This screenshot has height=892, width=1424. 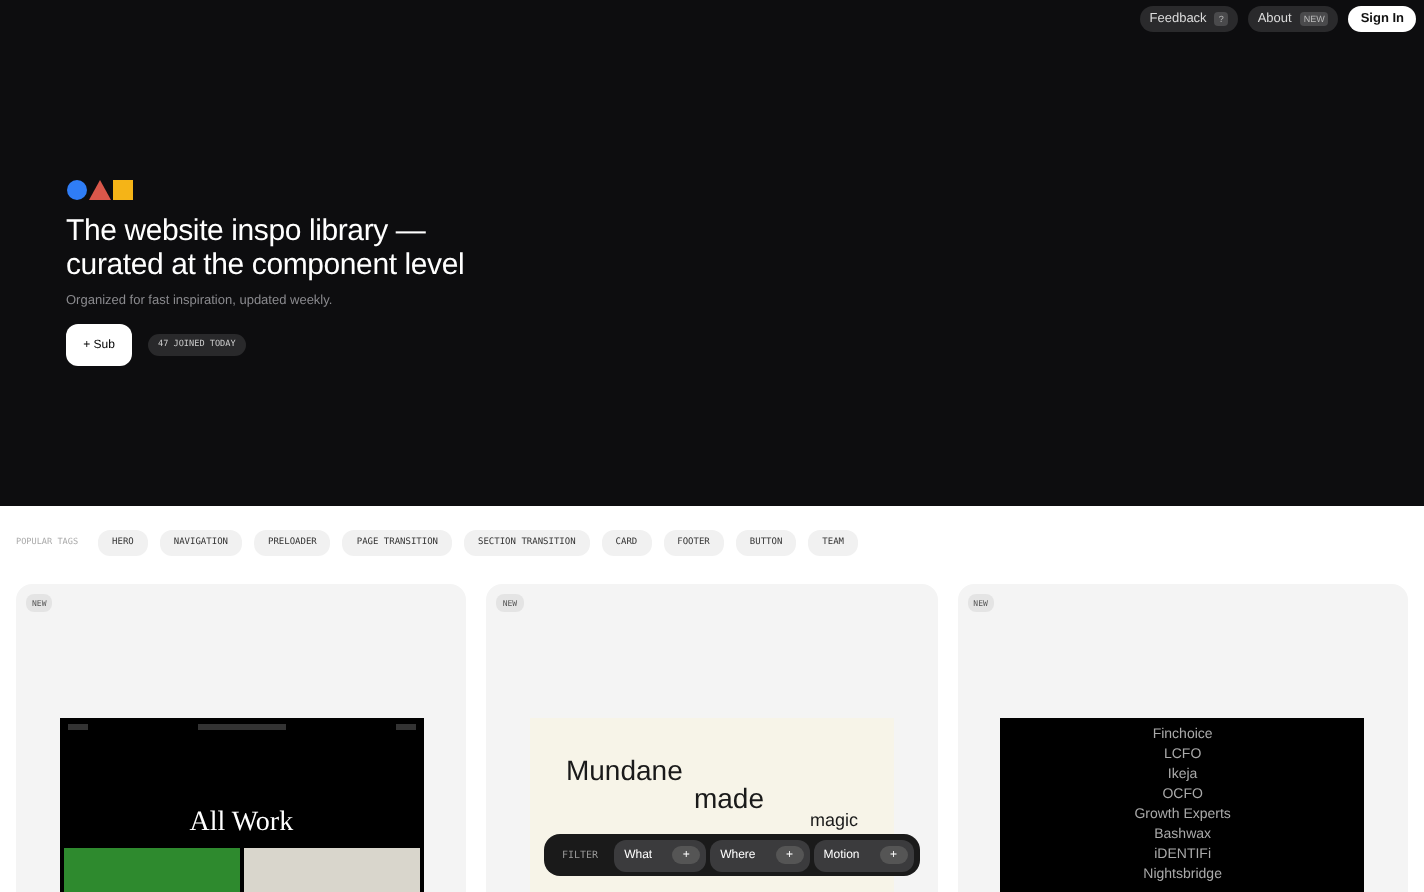 What do you see at coordinates (100, 190) in the screenshot?
I see `shapes-logo-icon` at bounding box center [100, 190].